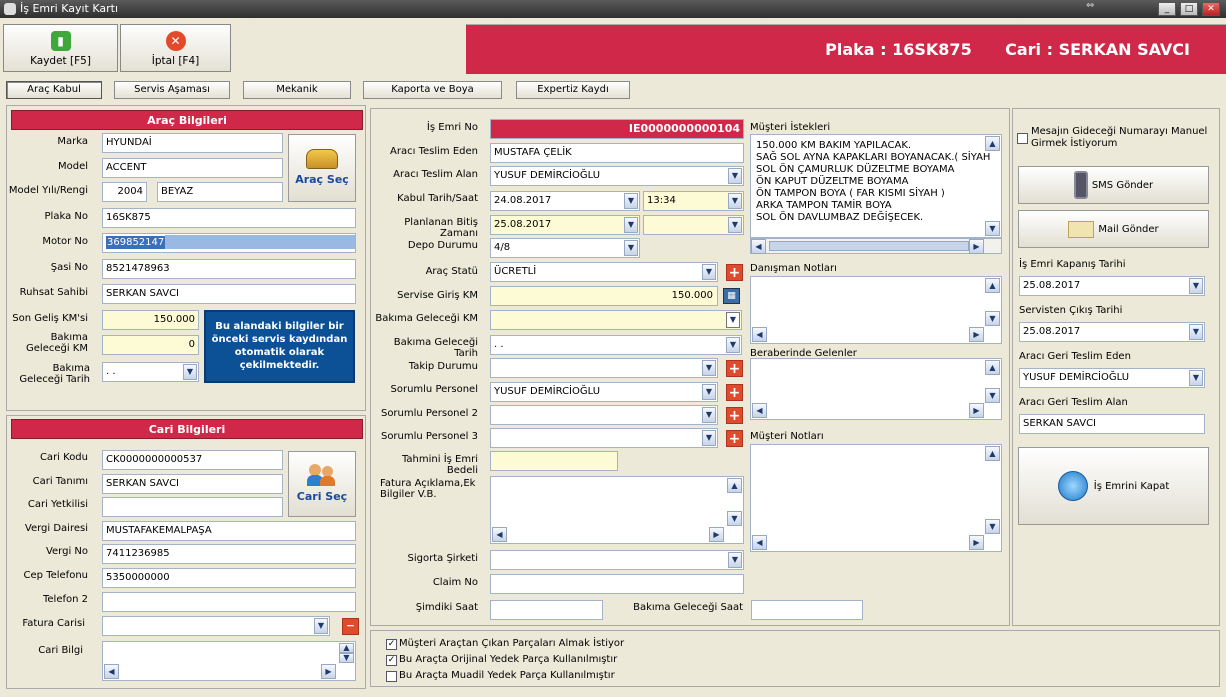  I want to click on geri-teslim-eden-field: YUSUF DEMİRCİOĞLU ▼, so click(1112, 378).